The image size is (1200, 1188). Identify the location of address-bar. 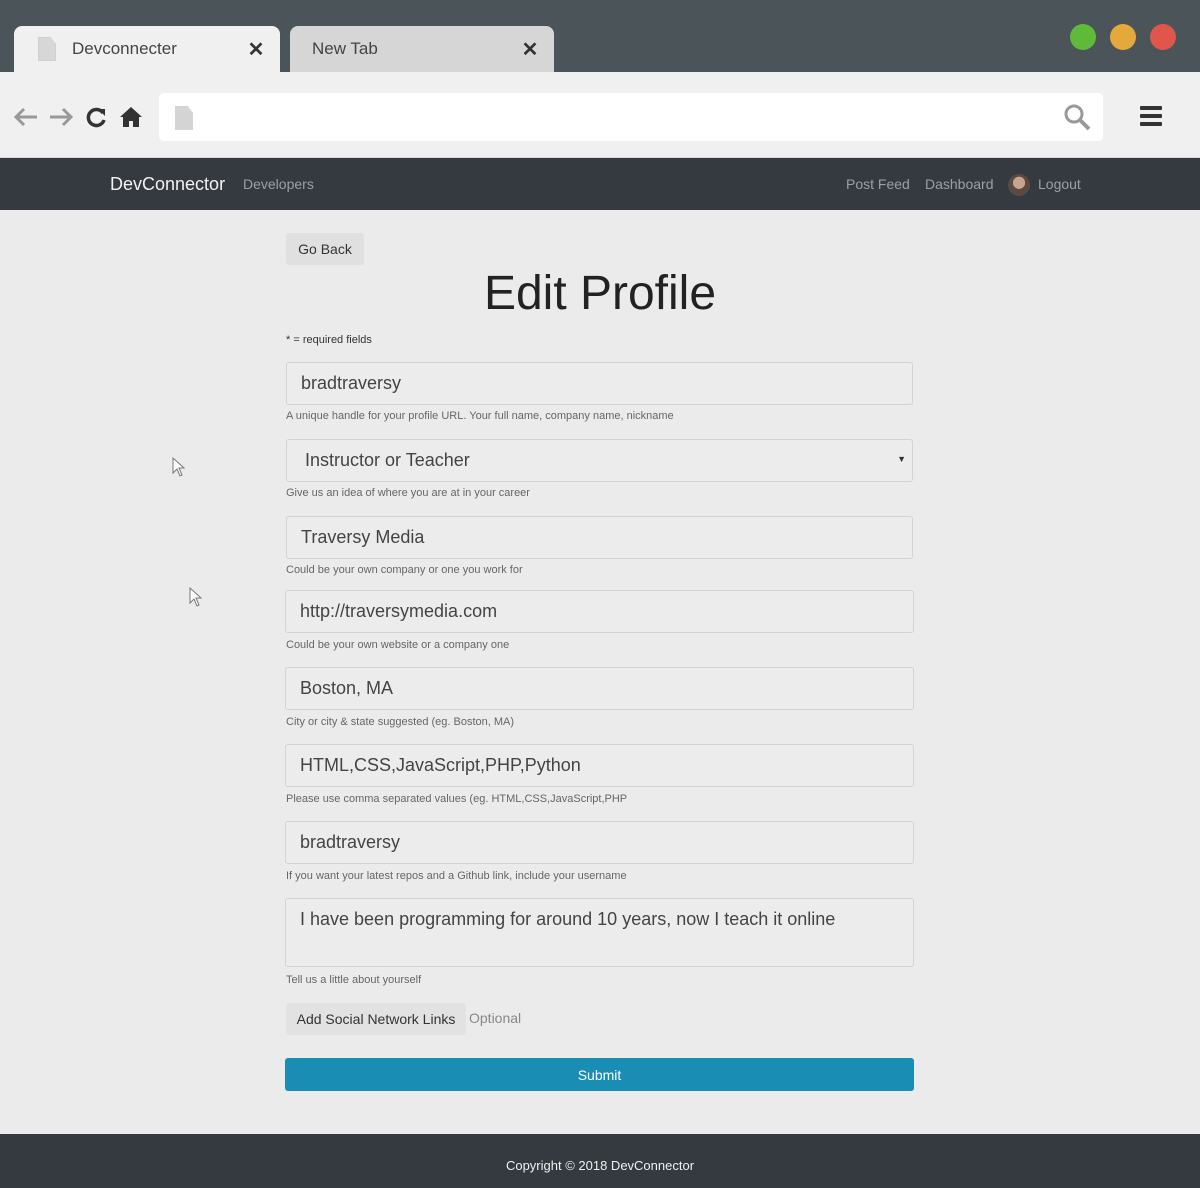
(631, 117).